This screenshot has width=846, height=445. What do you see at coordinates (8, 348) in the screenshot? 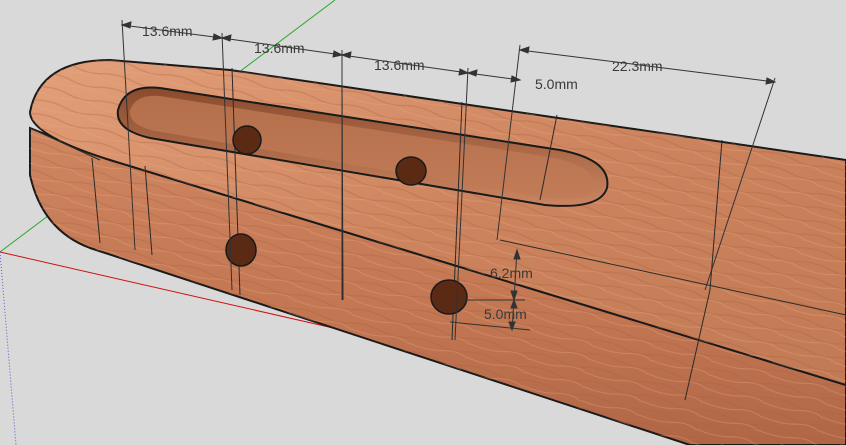
I see `blue-axis` at bounding box center [8, 348].